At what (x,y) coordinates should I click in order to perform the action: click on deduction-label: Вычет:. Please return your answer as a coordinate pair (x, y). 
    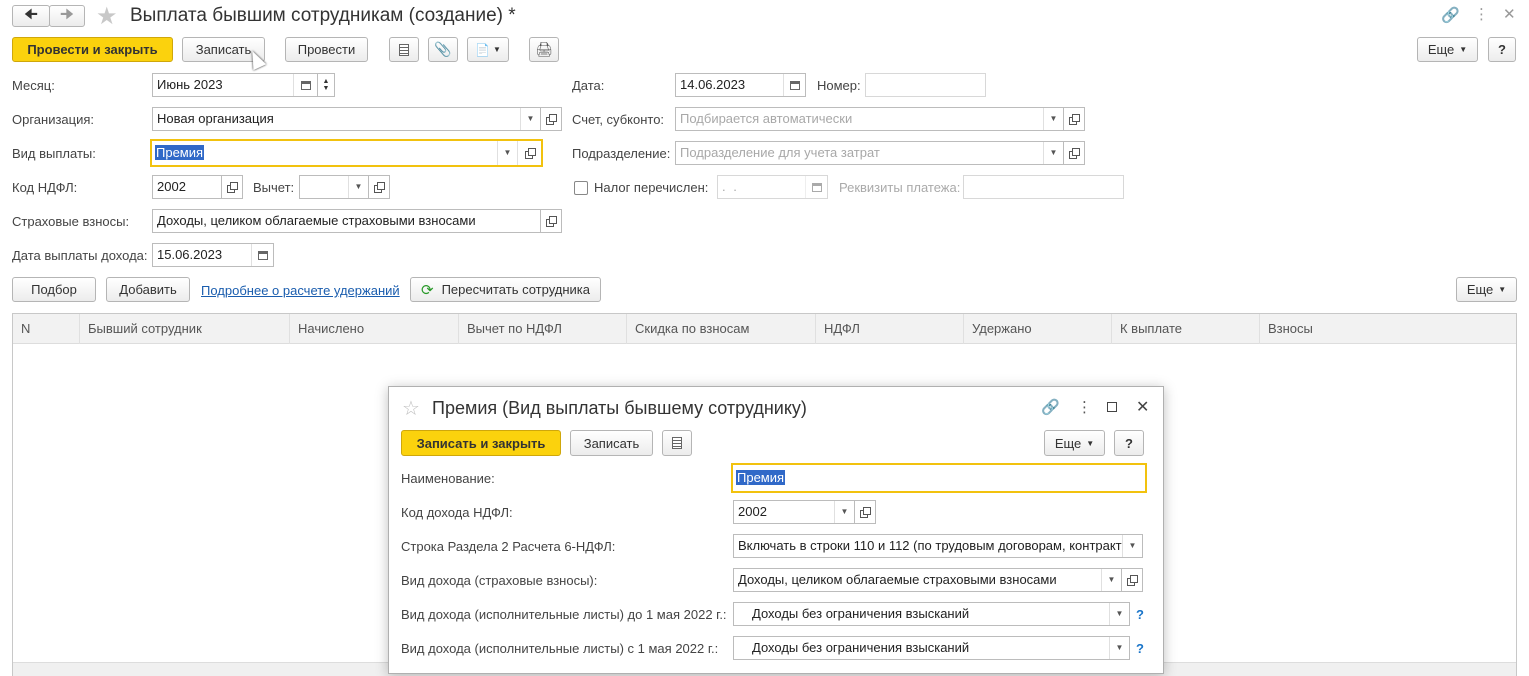
    Looking at the image, I should click on (274, 187).